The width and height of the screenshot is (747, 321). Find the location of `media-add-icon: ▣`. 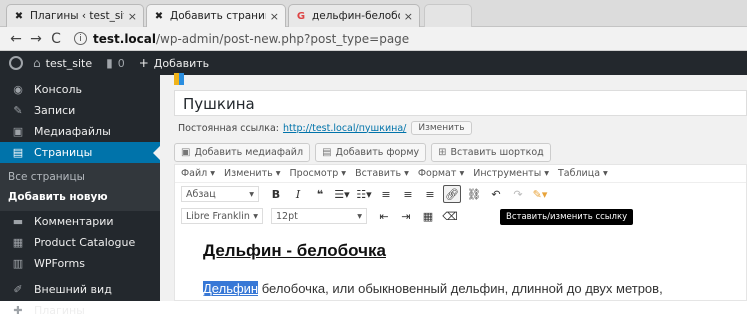

media-add-icon: ▣ is located at coordinates (186, 152).